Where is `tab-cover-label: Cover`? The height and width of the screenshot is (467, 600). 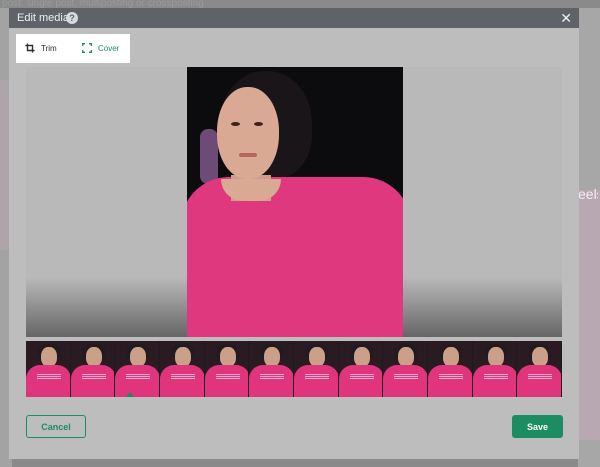 tab-cover-label: Cover is located at coordinates (109, 48).